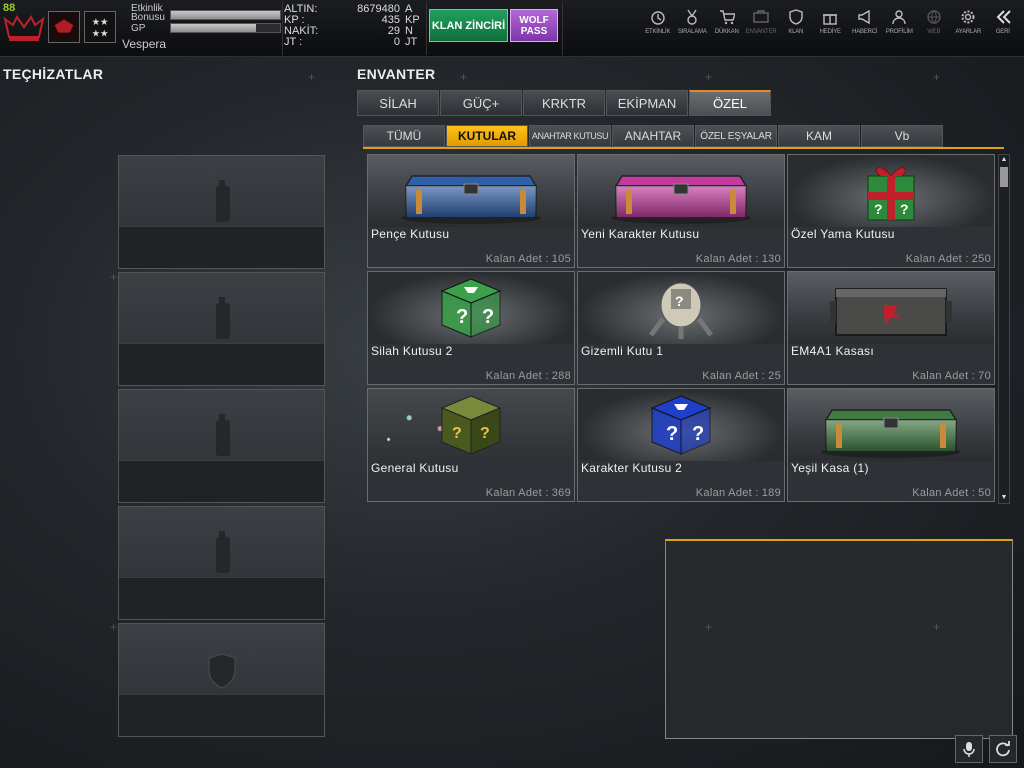 The image size is (1024, 768). What do you see at coordinates (899, 17) in the screenshot?
I see `profile-icon` at bounding box center [899, 17].